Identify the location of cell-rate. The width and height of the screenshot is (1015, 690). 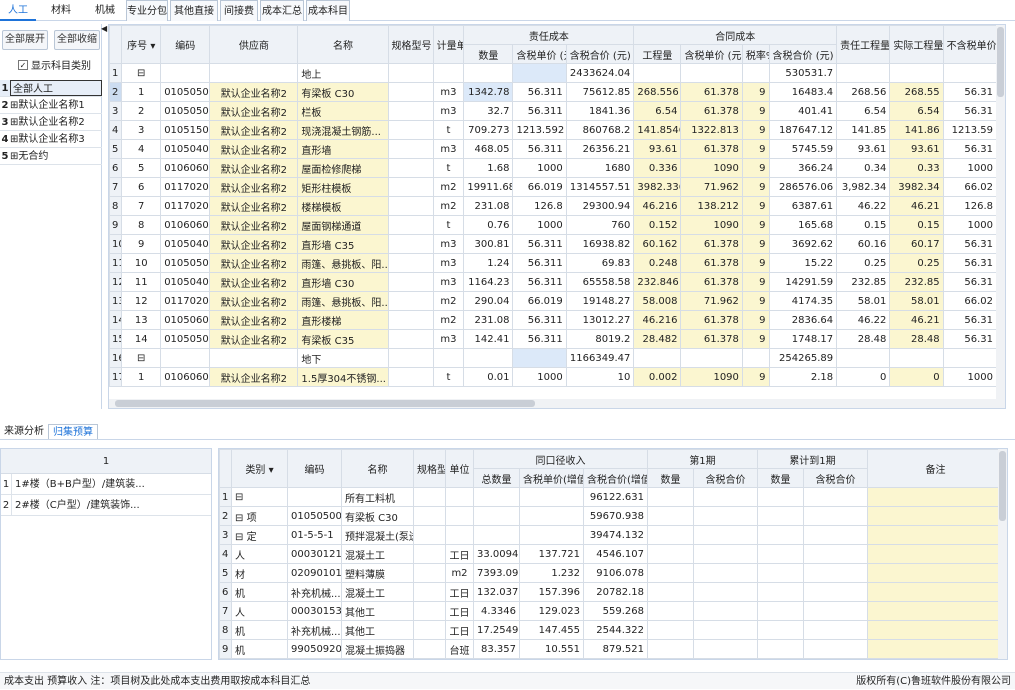
(755, 73).